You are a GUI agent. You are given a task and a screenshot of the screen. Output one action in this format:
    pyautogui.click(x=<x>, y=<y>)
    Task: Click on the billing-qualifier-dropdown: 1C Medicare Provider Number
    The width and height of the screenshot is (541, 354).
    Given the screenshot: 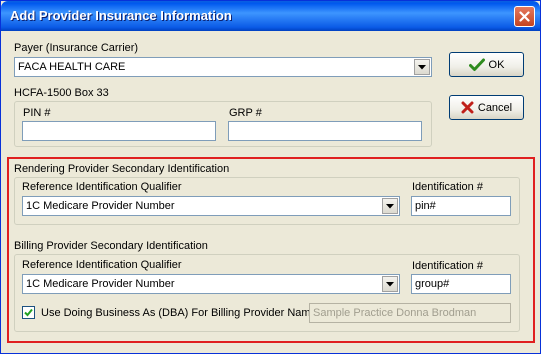 What is the action you would take?
    pyautogui.click(x=211, y=284)
    